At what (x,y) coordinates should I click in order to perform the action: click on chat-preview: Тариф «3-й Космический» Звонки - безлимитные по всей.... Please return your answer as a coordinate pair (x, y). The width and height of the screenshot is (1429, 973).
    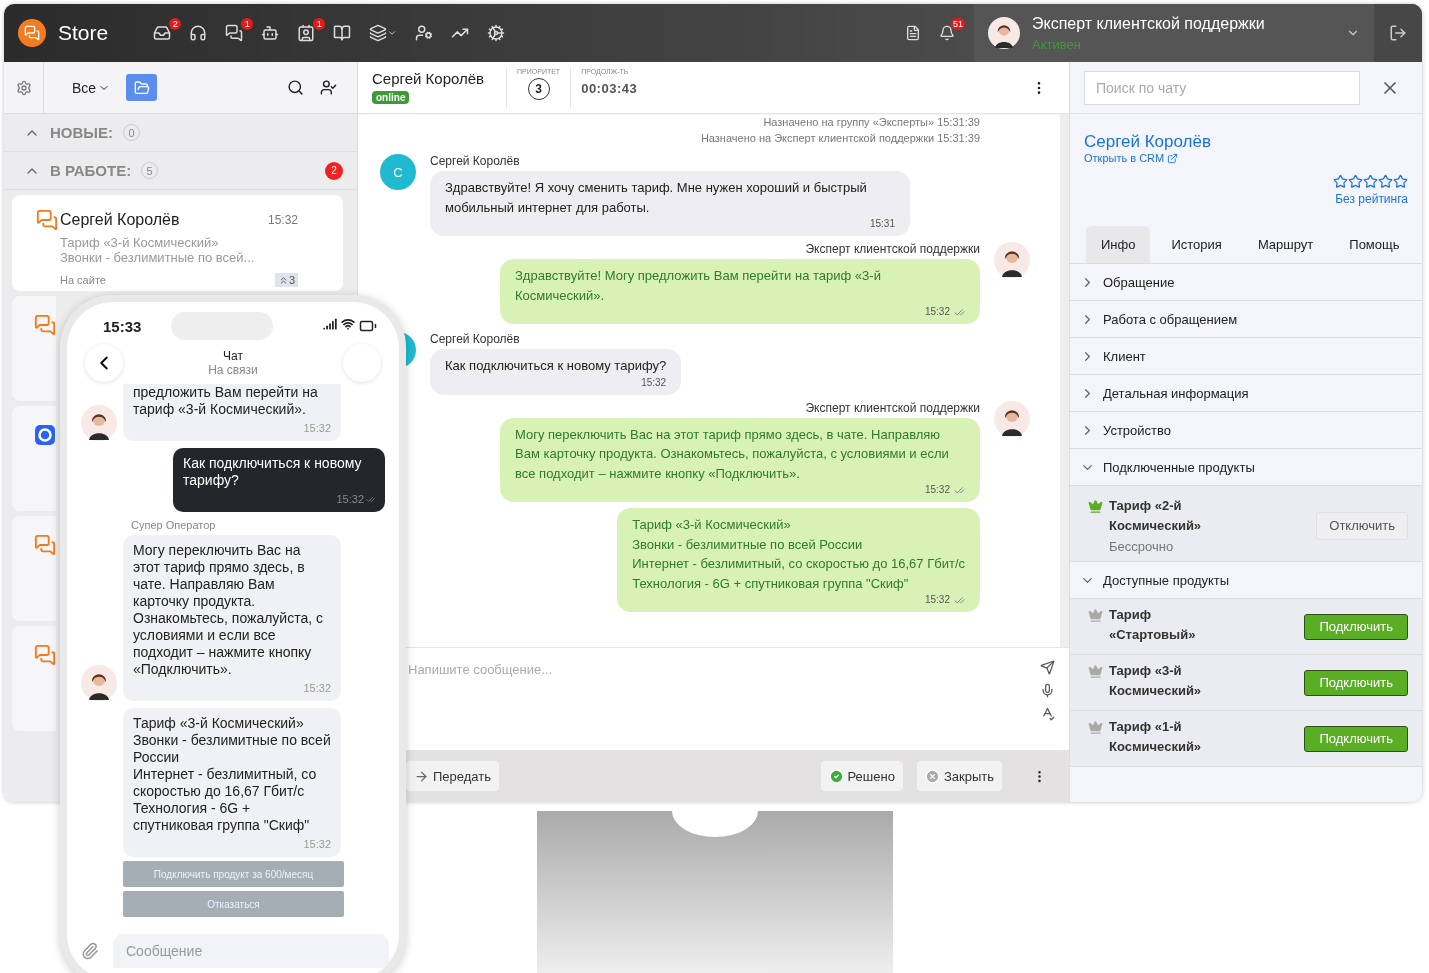
    Looking at the image, I should click on (158, 250).